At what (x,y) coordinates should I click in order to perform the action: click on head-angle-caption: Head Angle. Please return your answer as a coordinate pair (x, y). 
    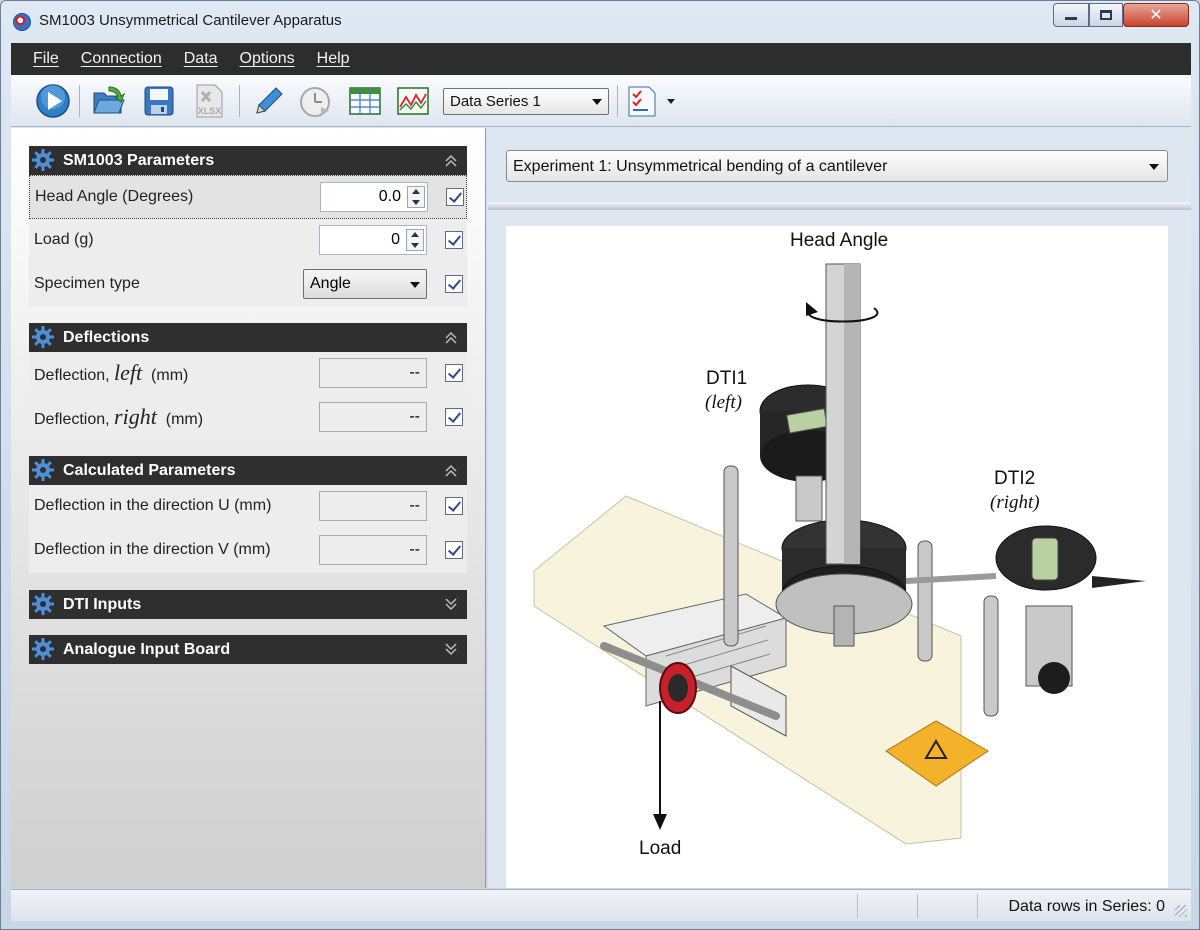
    Looking at the image, I should click on (839, 240).